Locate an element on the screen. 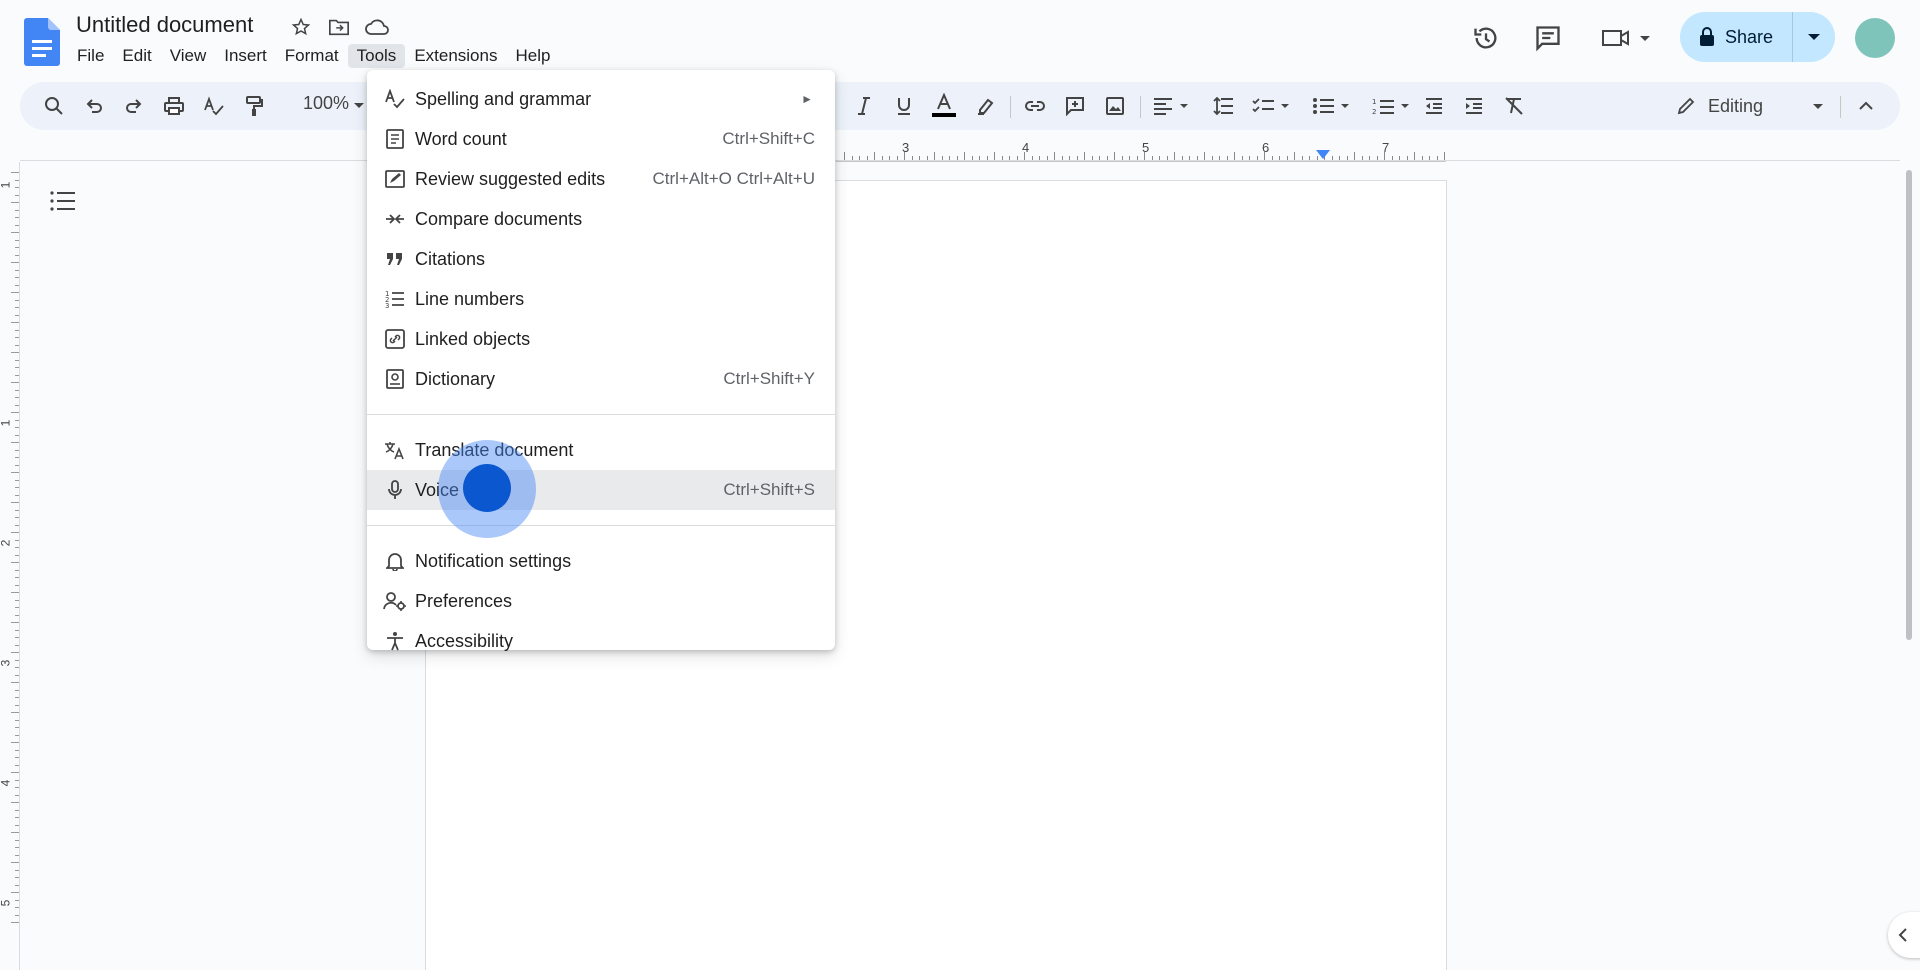  hide-menus-chevron-up-icon is located at coordinates (1866, 106).